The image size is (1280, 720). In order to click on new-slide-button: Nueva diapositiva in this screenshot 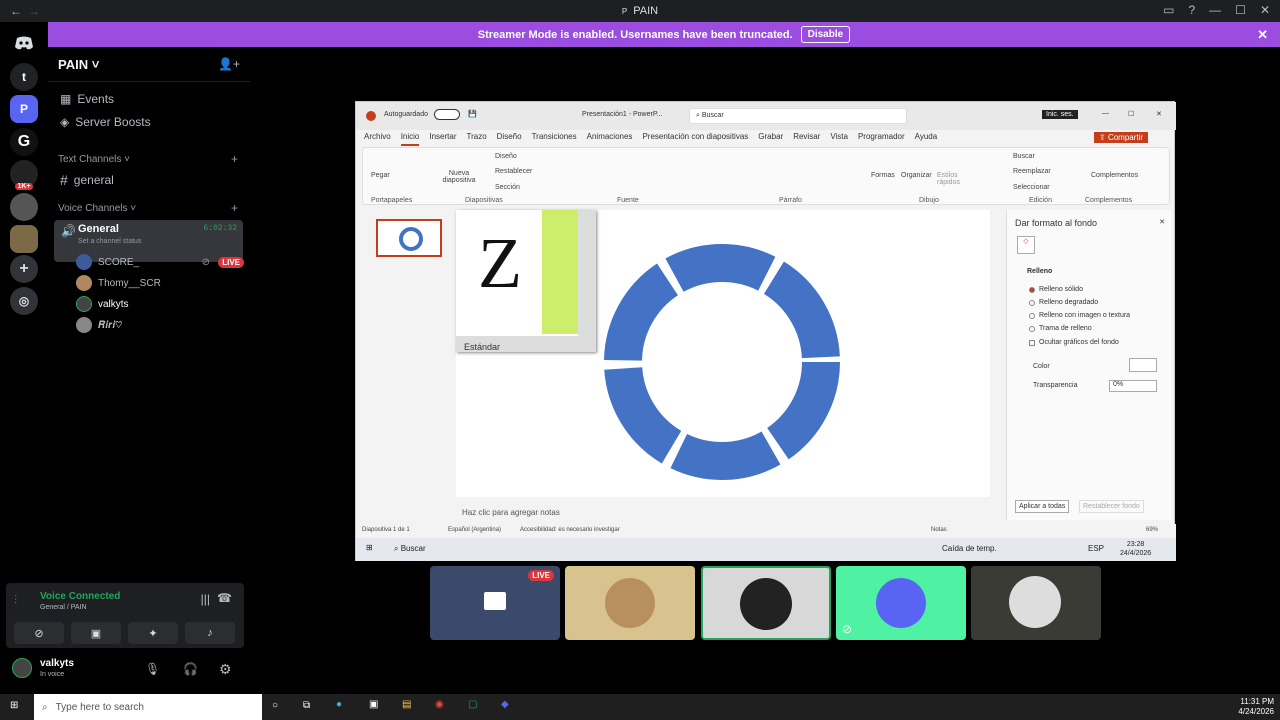, I will do `click(459, 177)`.